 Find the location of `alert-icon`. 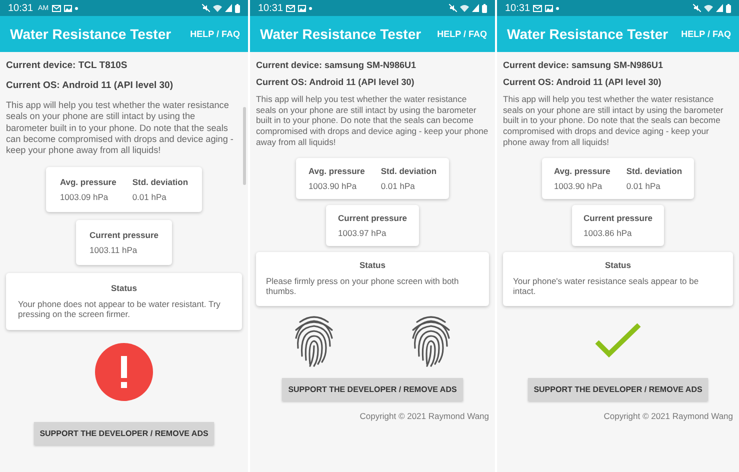

alert-icon is located at coordinates (124, 372).